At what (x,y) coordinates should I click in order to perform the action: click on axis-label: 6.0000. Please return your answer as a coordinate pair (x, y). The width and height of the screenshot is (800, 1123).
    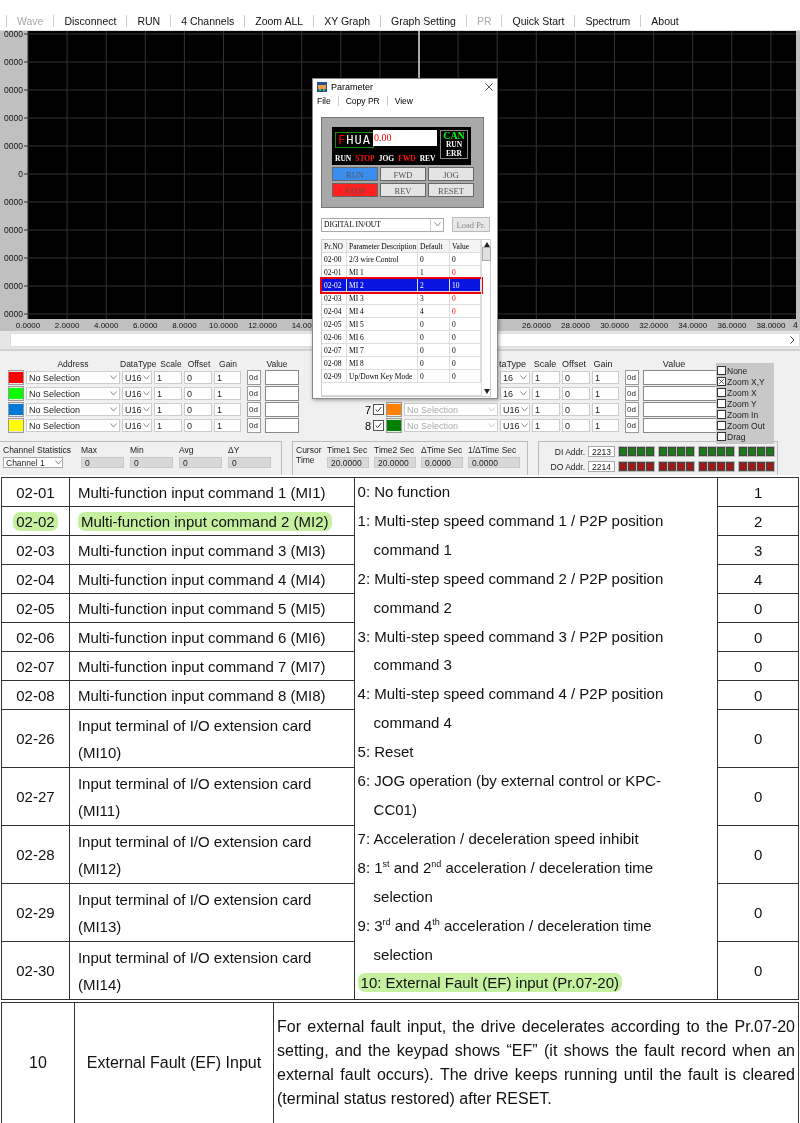
    Looking at the image, I should click on (145, 325).